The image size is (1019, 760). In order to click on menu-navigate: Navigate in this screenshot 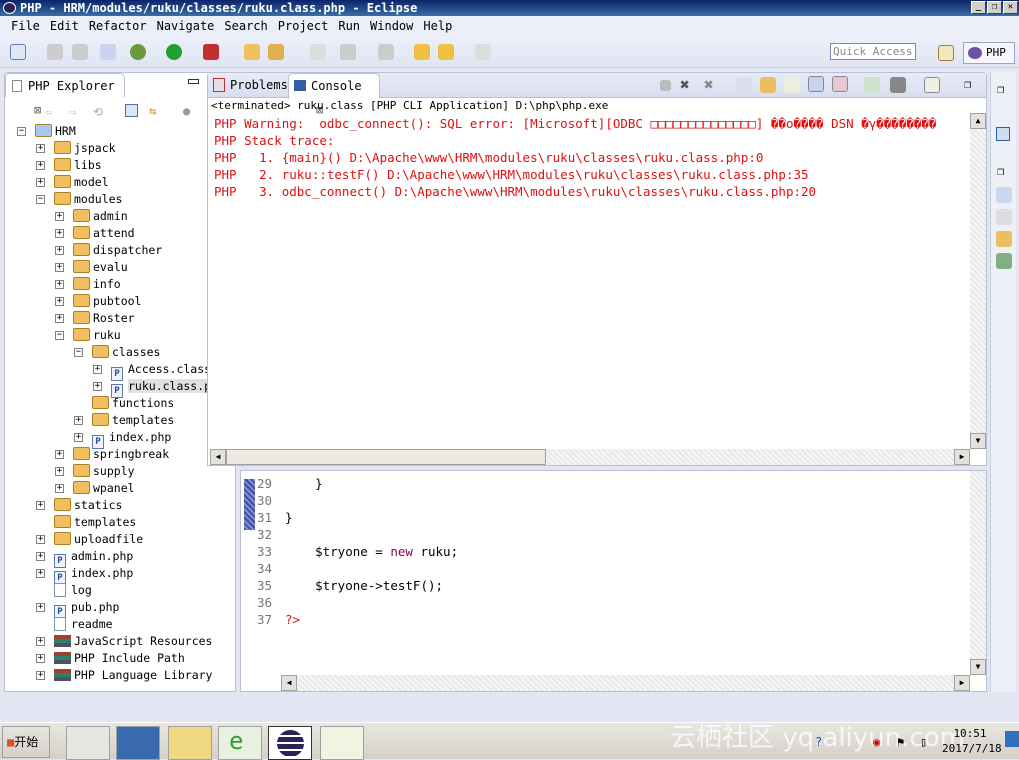, I will do `click(186, 26)`.